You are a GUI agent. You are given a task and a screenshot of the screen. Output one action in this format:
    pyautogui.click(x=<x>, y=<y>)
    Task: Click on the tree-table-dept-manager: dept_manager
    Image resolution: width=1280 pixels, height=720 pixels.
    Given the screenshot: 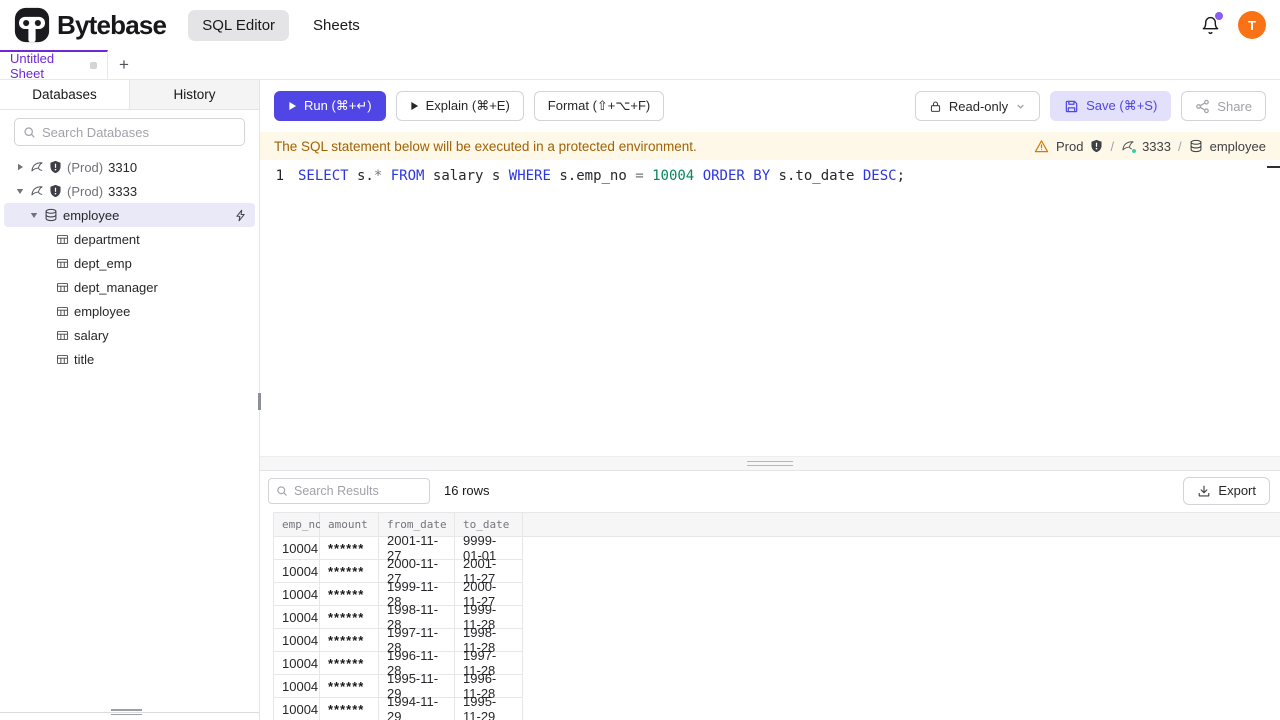 What is the action you would take?
    pyautogui.click(x=129, y=287)
    